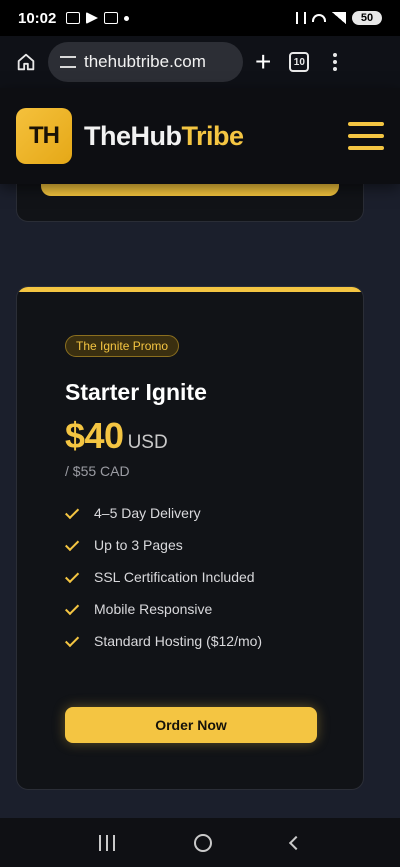 This screenshot has width=400, height=867. I want to click on card-accent-bar, so click(190, 289).